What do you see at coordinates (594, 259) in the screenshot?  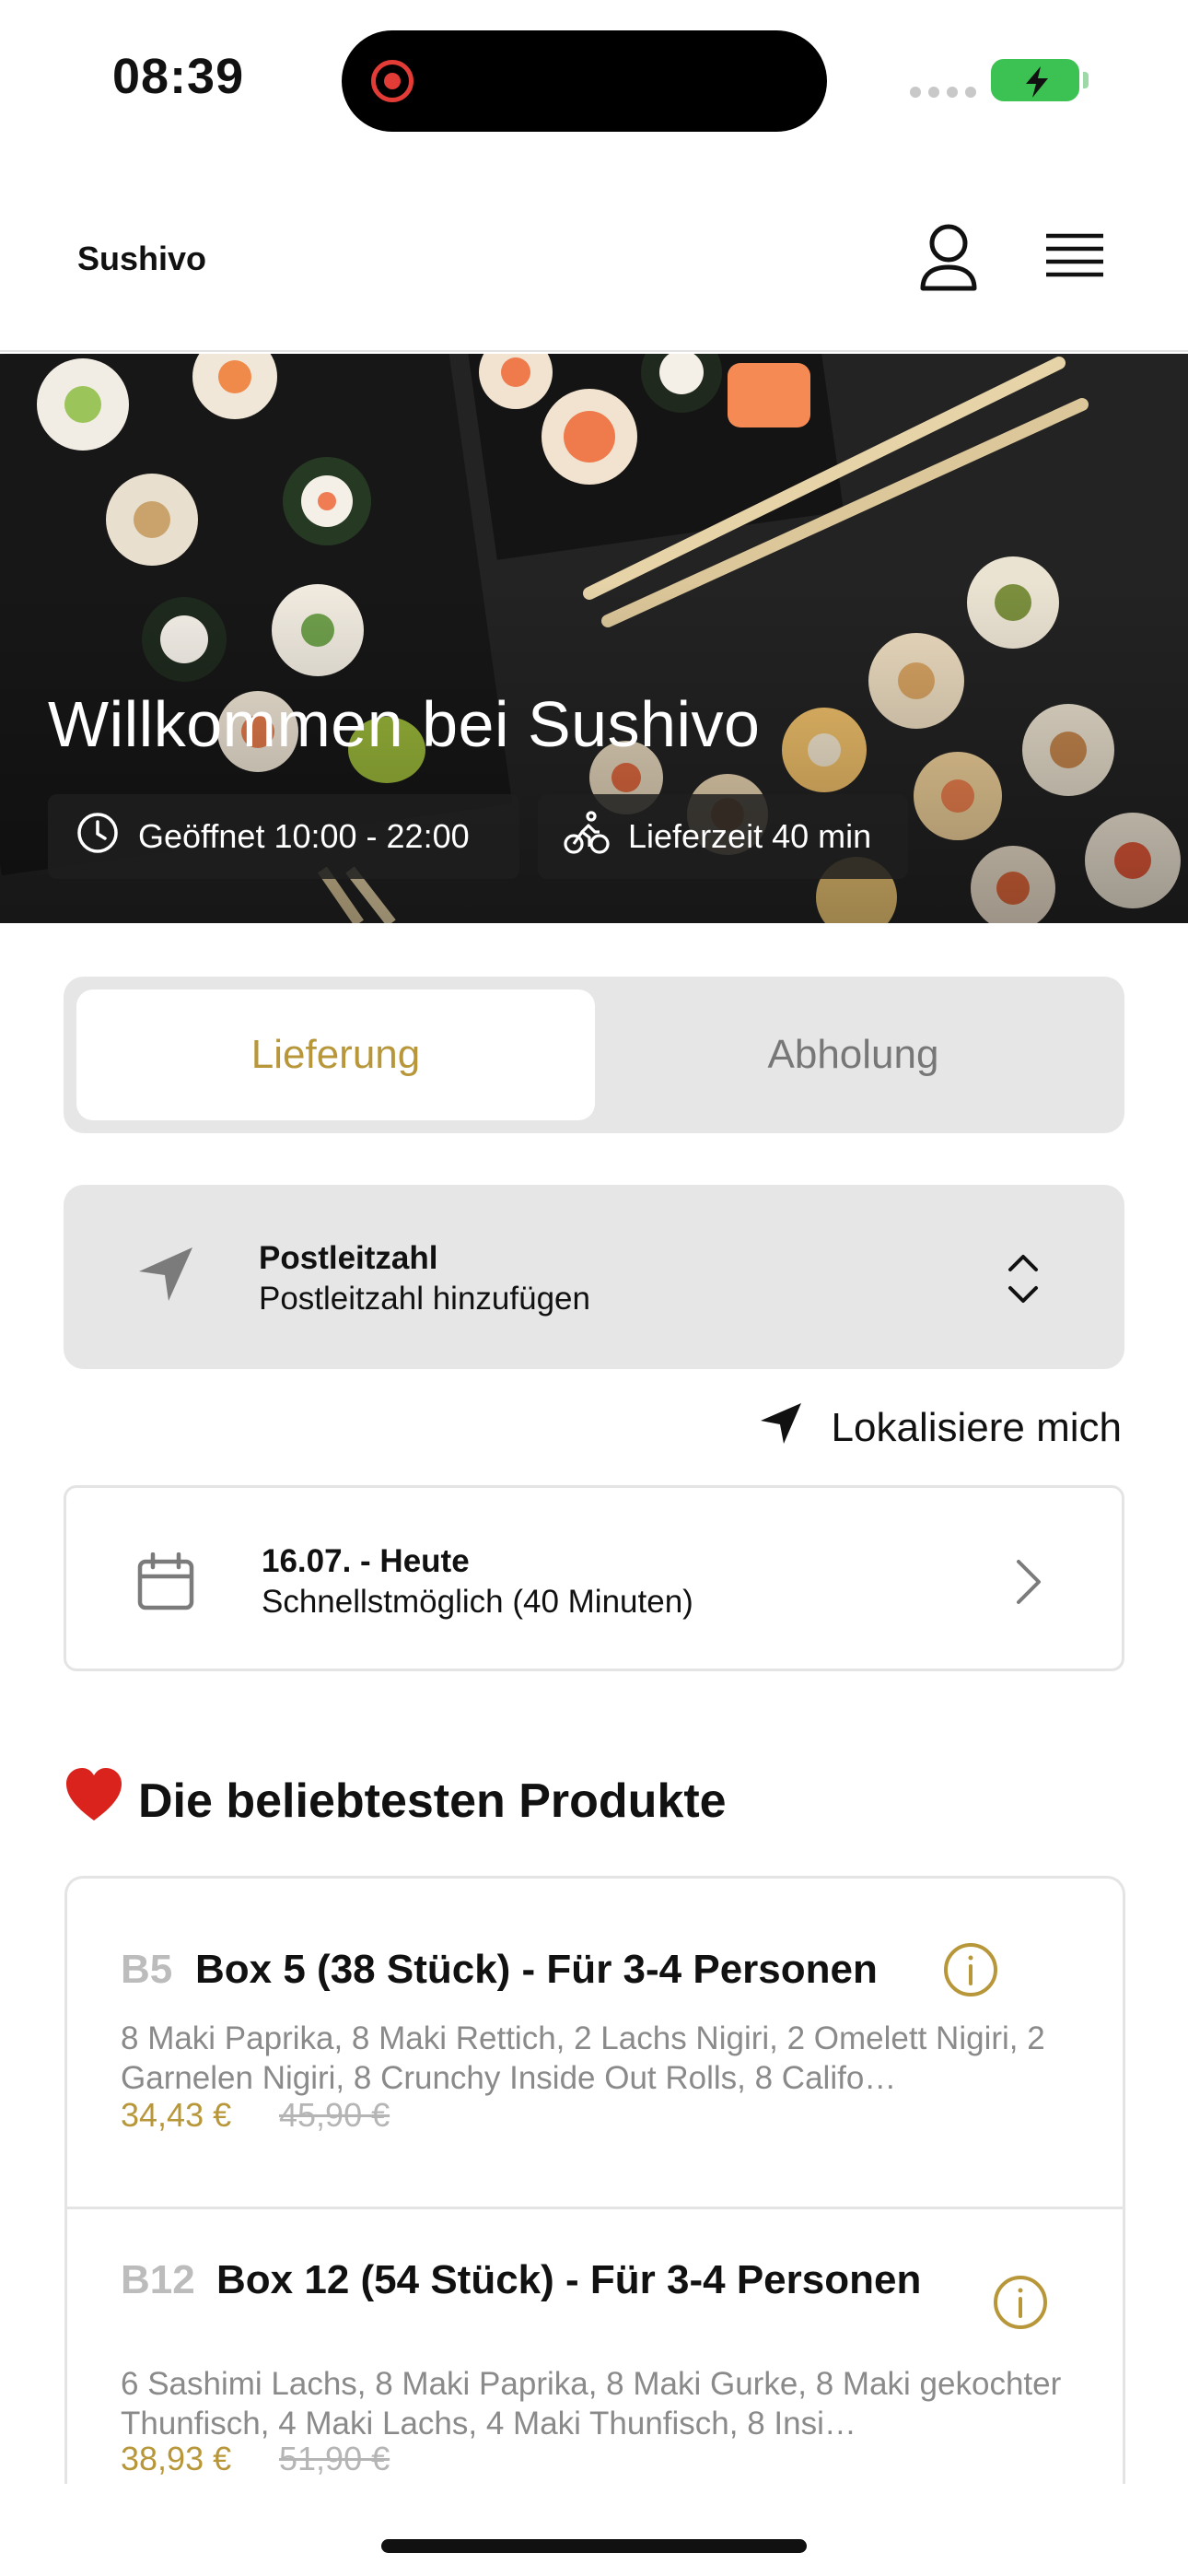 I see `app-header: Sushivo` at bounding box center [594, 259].